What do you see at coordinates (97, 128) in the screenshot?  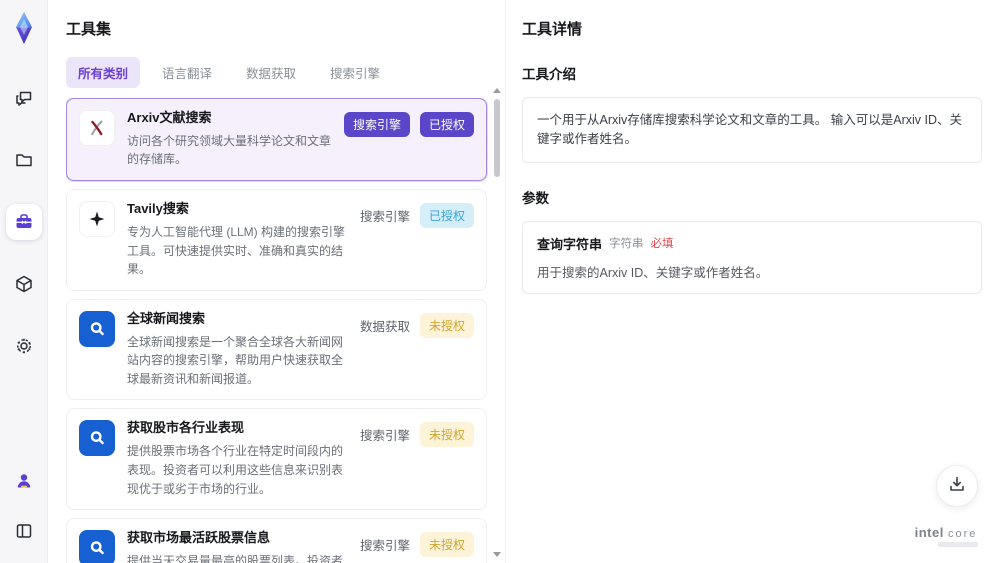 I see `arxiv-logo-icon` at bounding box center [97, 128].